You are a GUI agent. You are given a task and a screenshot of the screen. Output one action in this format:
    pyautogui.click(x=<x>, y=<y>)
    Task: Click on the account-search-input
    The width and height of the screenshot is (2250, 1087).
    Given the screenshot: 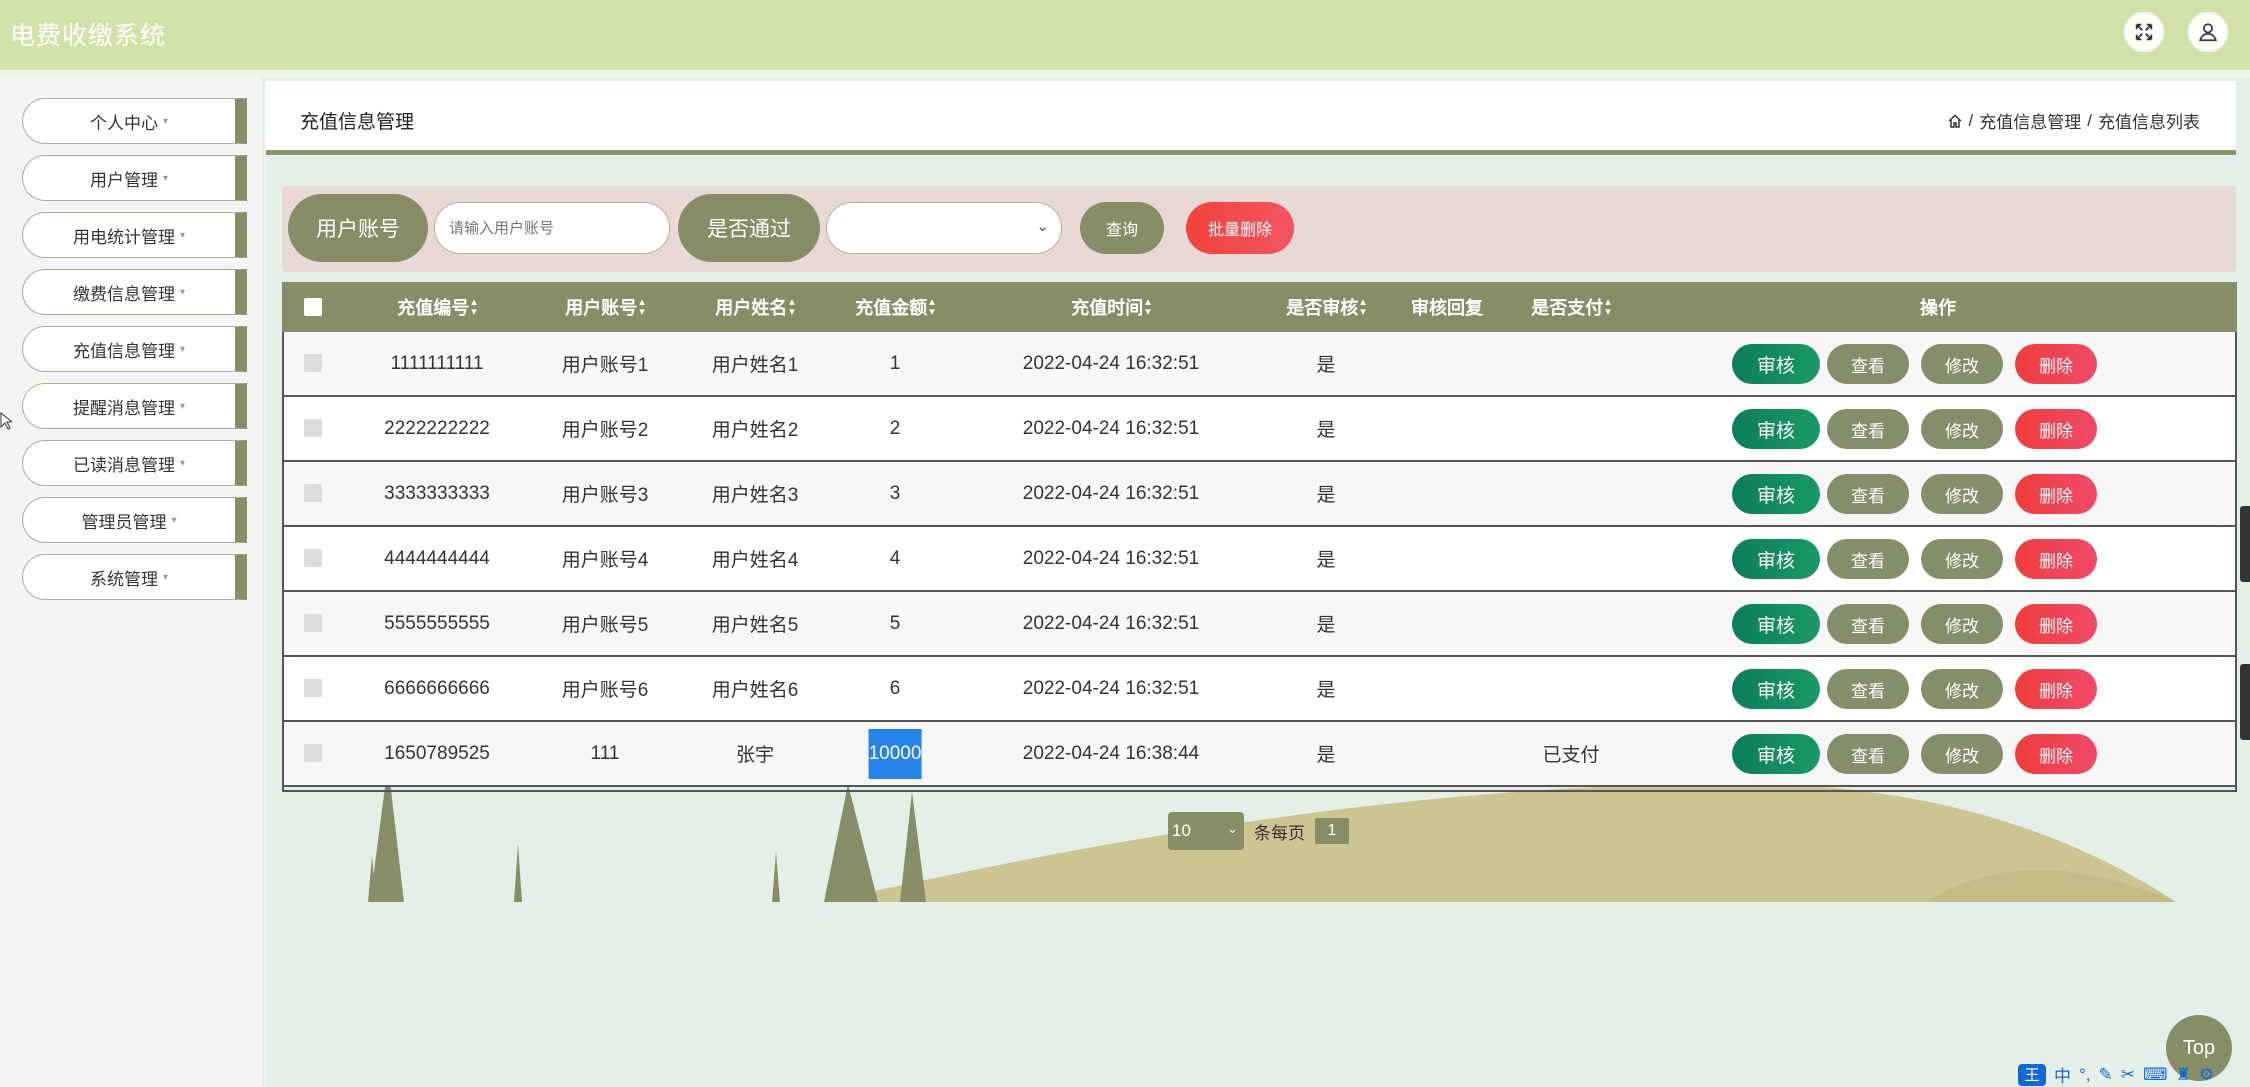 What is the action you would take?
    pyautogui.click(x=552, y=228)
    